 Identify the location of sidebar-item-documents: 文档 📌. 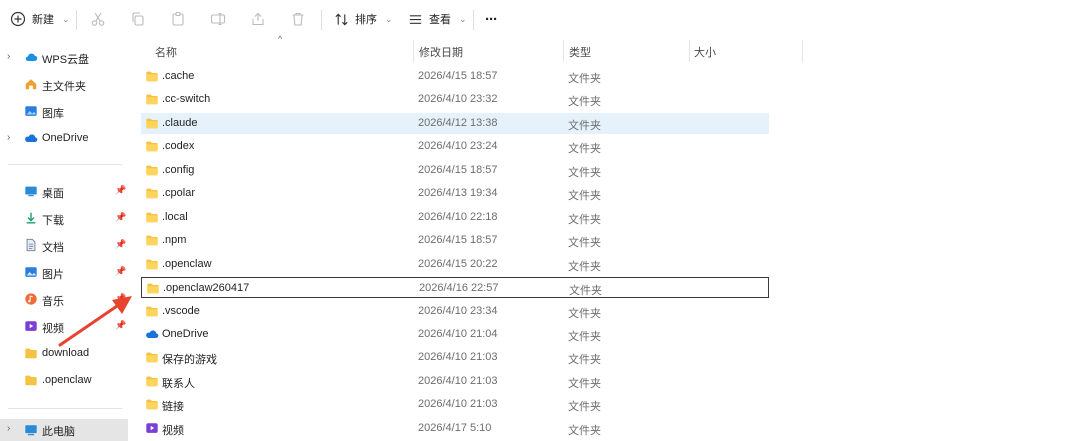
(64, 246).